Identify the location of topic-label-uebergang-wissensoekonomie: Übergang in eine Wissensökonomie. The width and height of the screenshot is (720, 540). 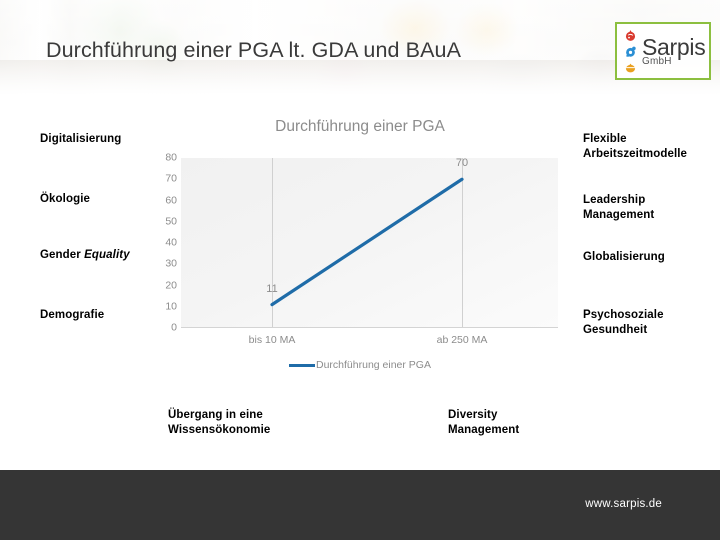
(219, 423).